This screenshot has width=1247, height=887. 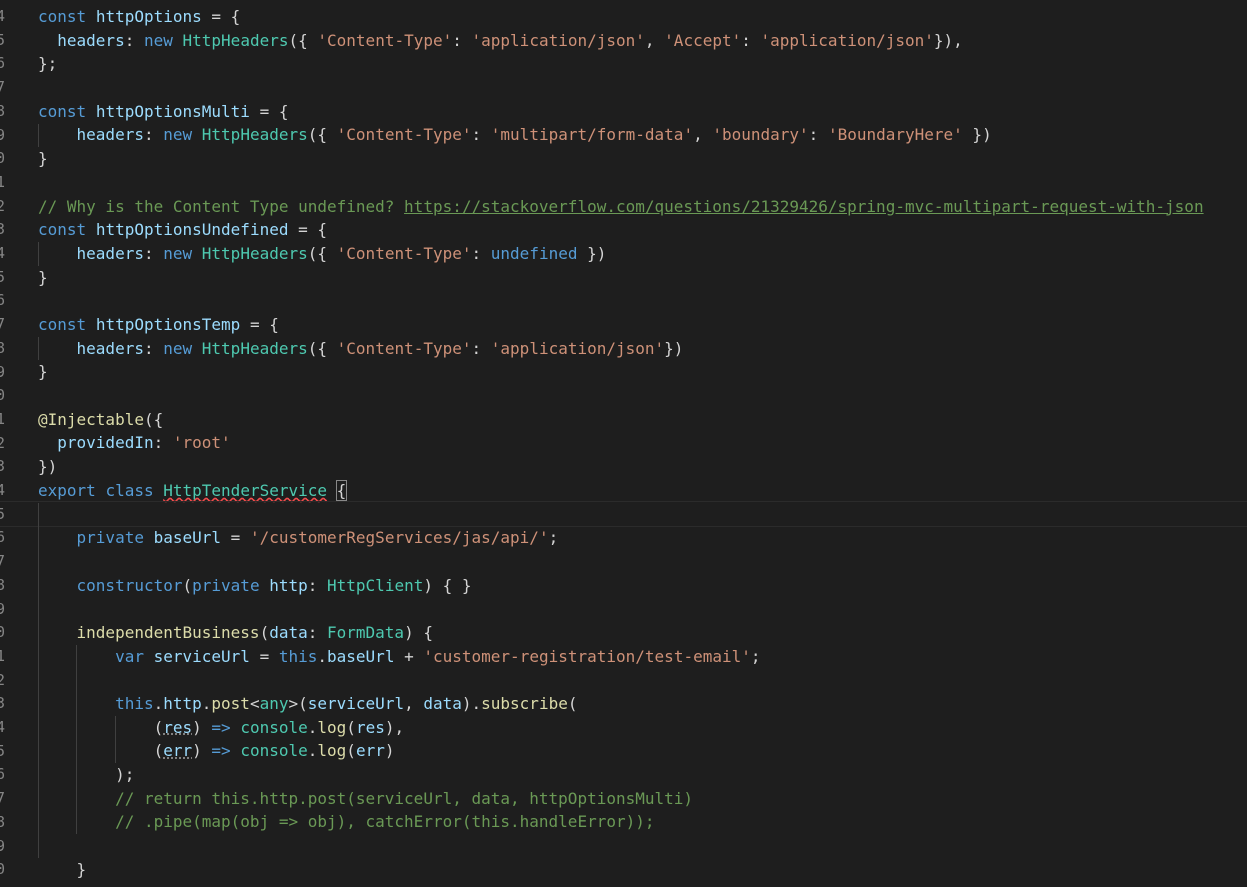 I want to click on code-line: }), so click(x=642, y=467).